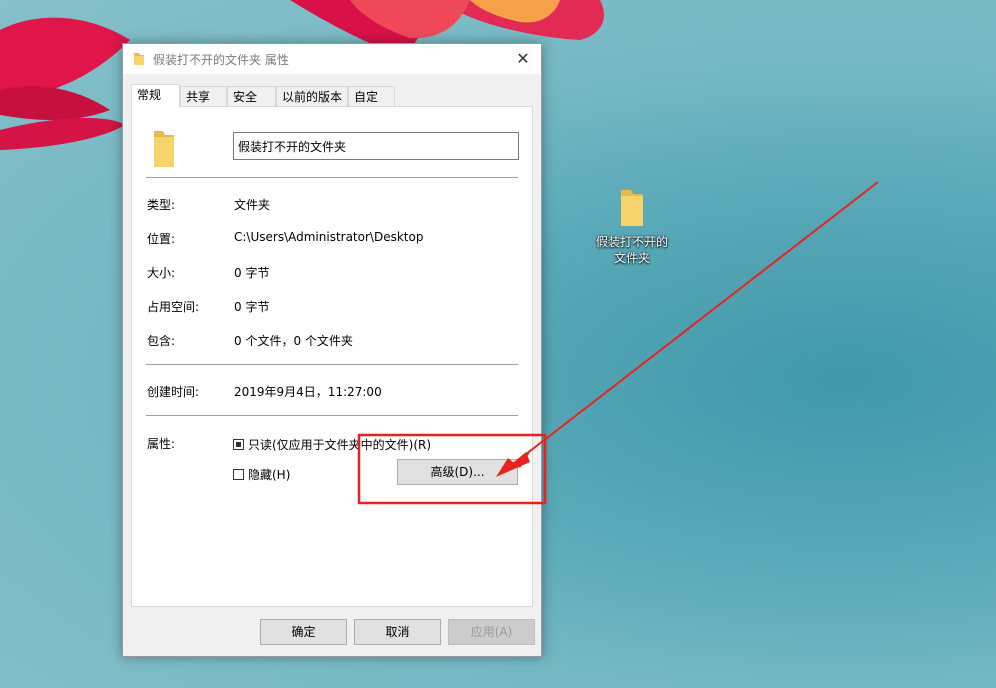 The image size is (996, 688). What do you see at coordinates (203, 96) in the screenshot?
I see `tab-sharing: 共享` at bounding box center [203, 96].